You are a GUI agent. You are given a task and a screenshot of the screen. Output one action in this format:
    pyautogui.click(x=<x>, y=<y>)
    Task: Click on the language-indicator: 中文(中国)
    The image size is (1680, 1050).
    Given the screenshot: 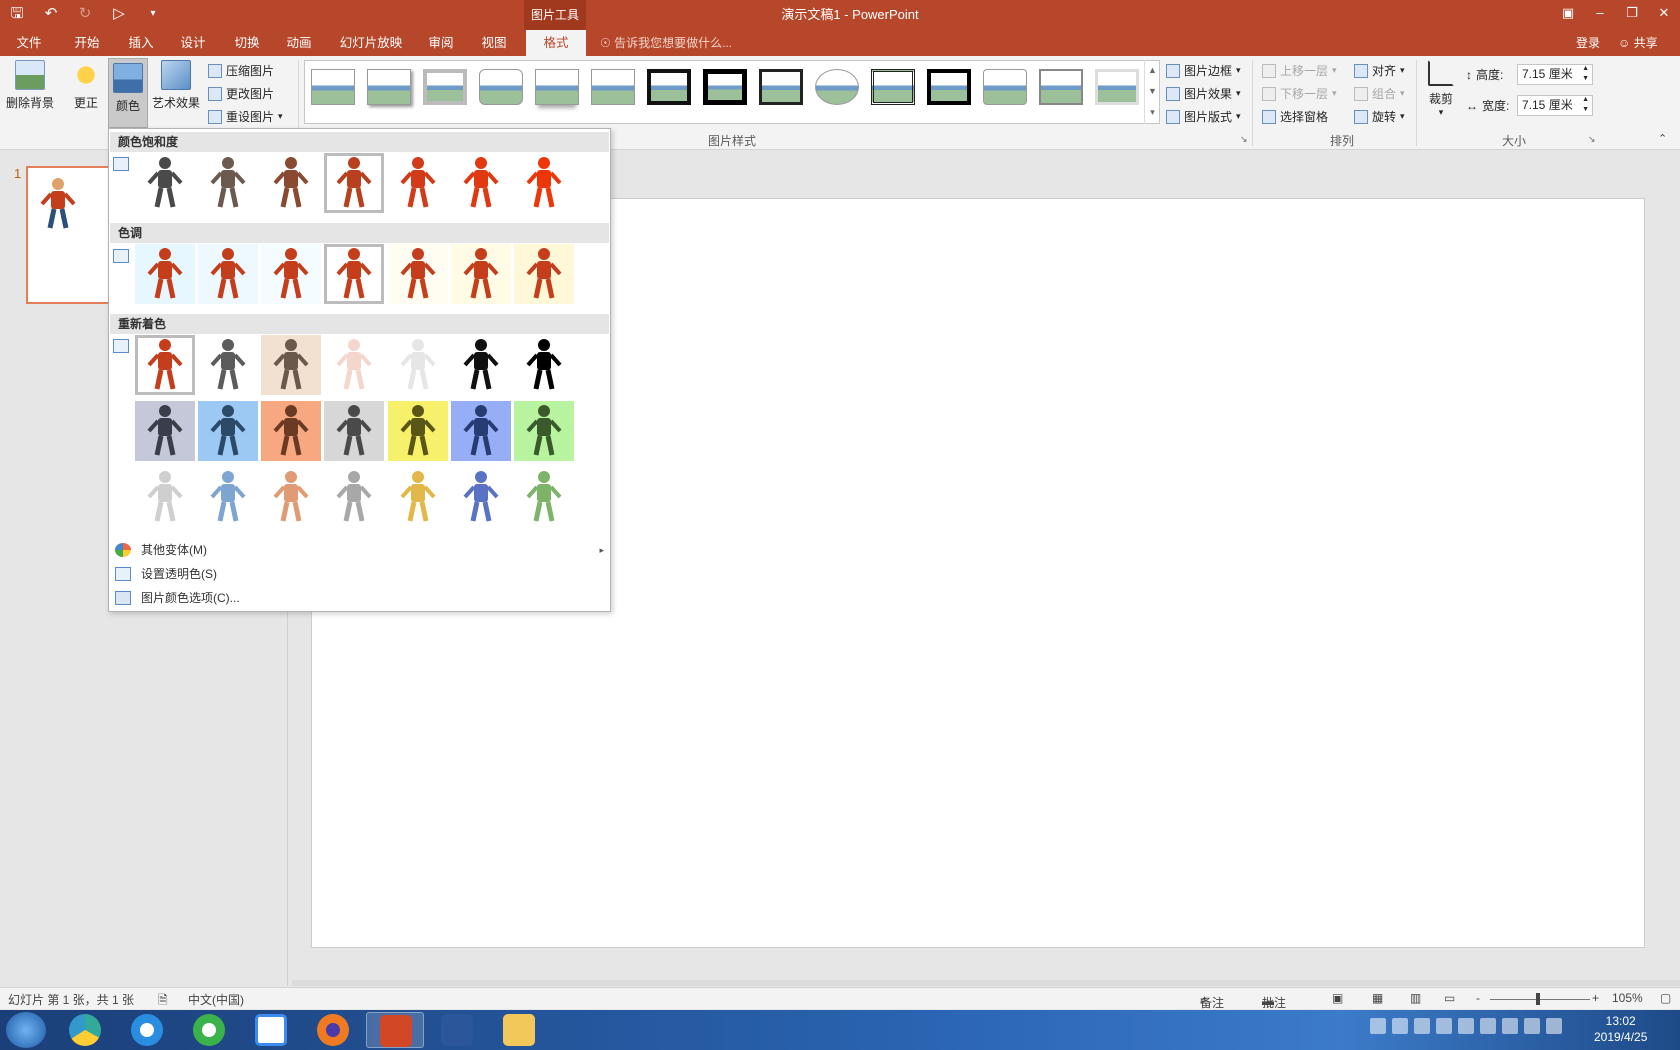 What is the action you would take?
    pyautogui.click(x=216, y=999)
    